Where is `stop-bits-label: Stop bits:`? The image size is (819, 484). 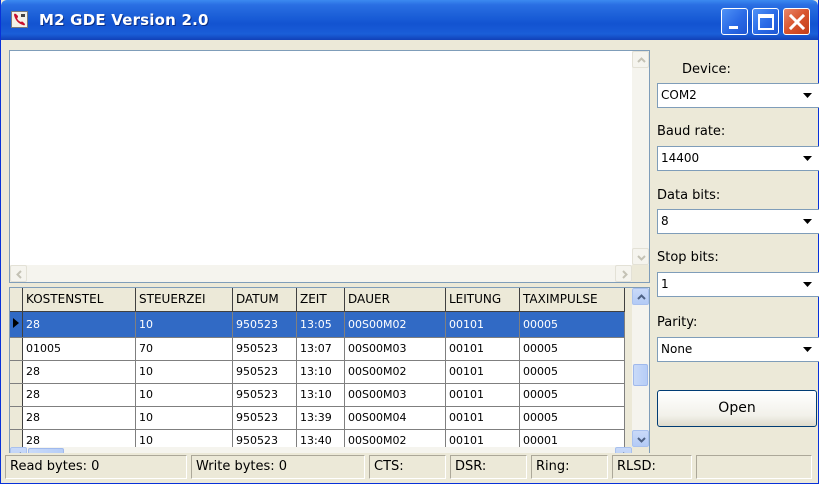
stop-bits-label: Stop bits: is located at coordinates (688, 257).